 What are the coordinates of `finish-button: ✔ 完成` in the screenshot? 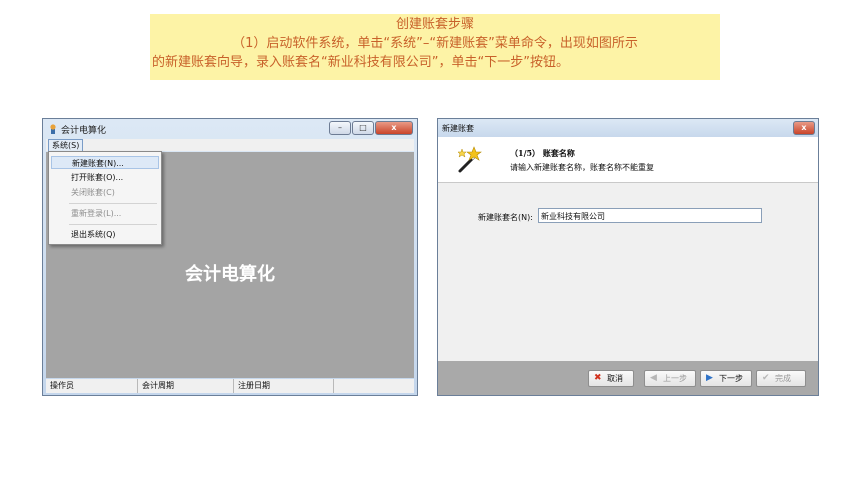 It's located at (781, 378).